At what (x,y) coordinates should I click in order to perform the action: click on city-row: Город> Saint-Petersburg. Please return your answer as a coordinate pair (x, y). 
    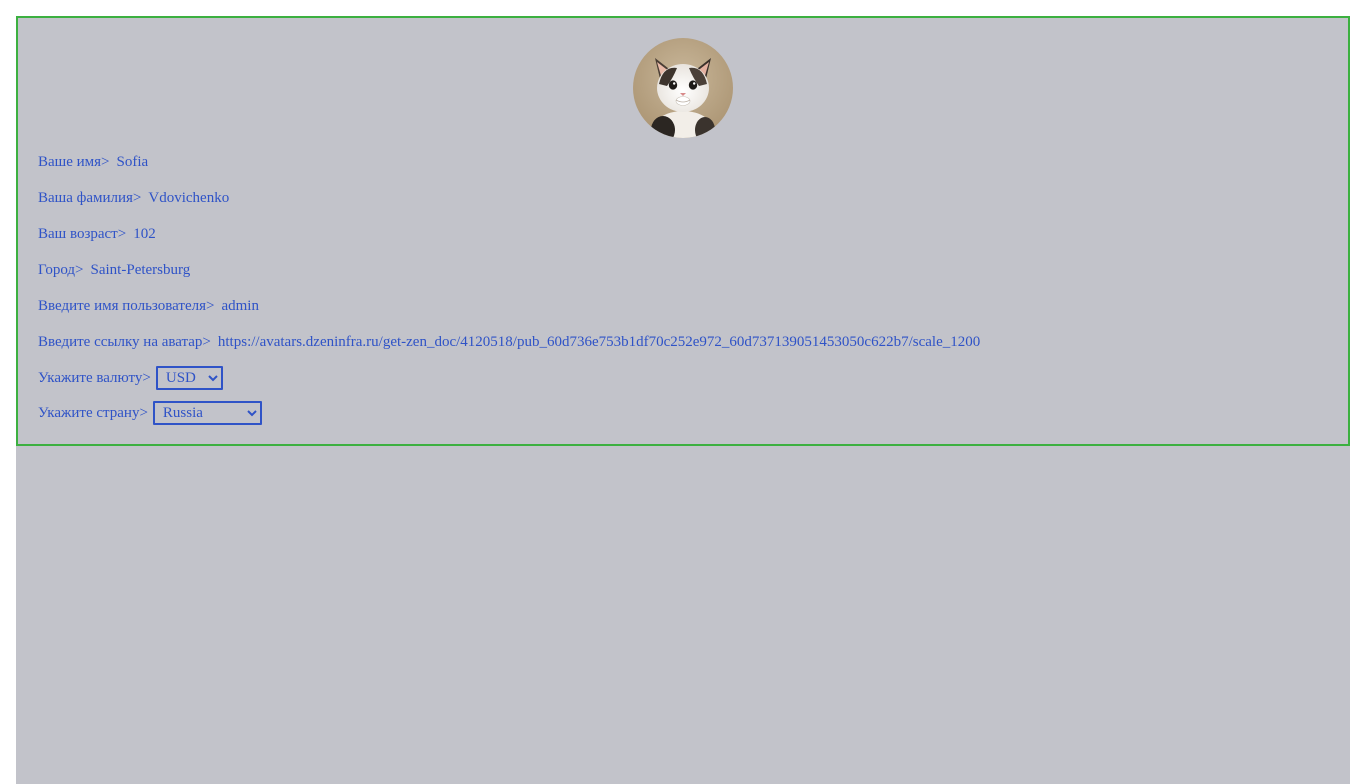
    Looking at the image, I should click on (114, 270).